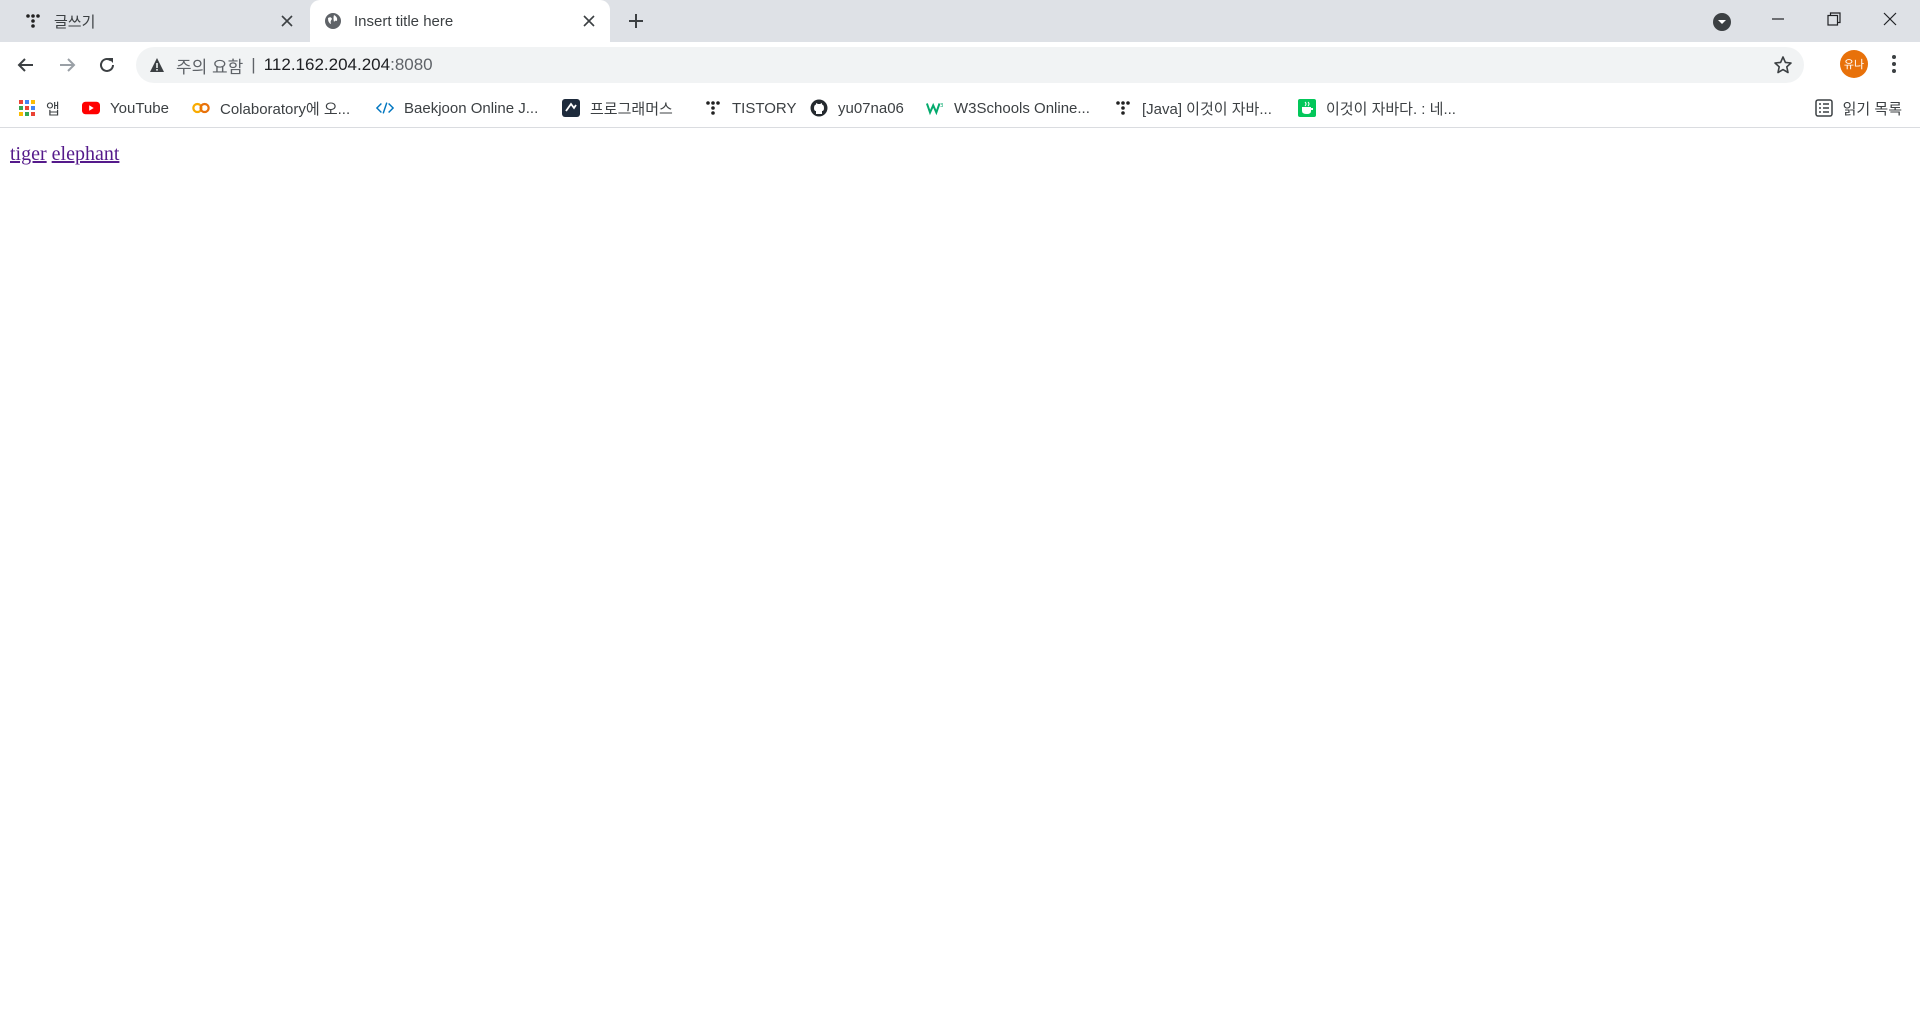 Image resolution: width=1920 pixels, height=1030 pixels. Describe the element at coordinates (385, 108) in the screenshot. I see `baekjoon-icon` at that location.